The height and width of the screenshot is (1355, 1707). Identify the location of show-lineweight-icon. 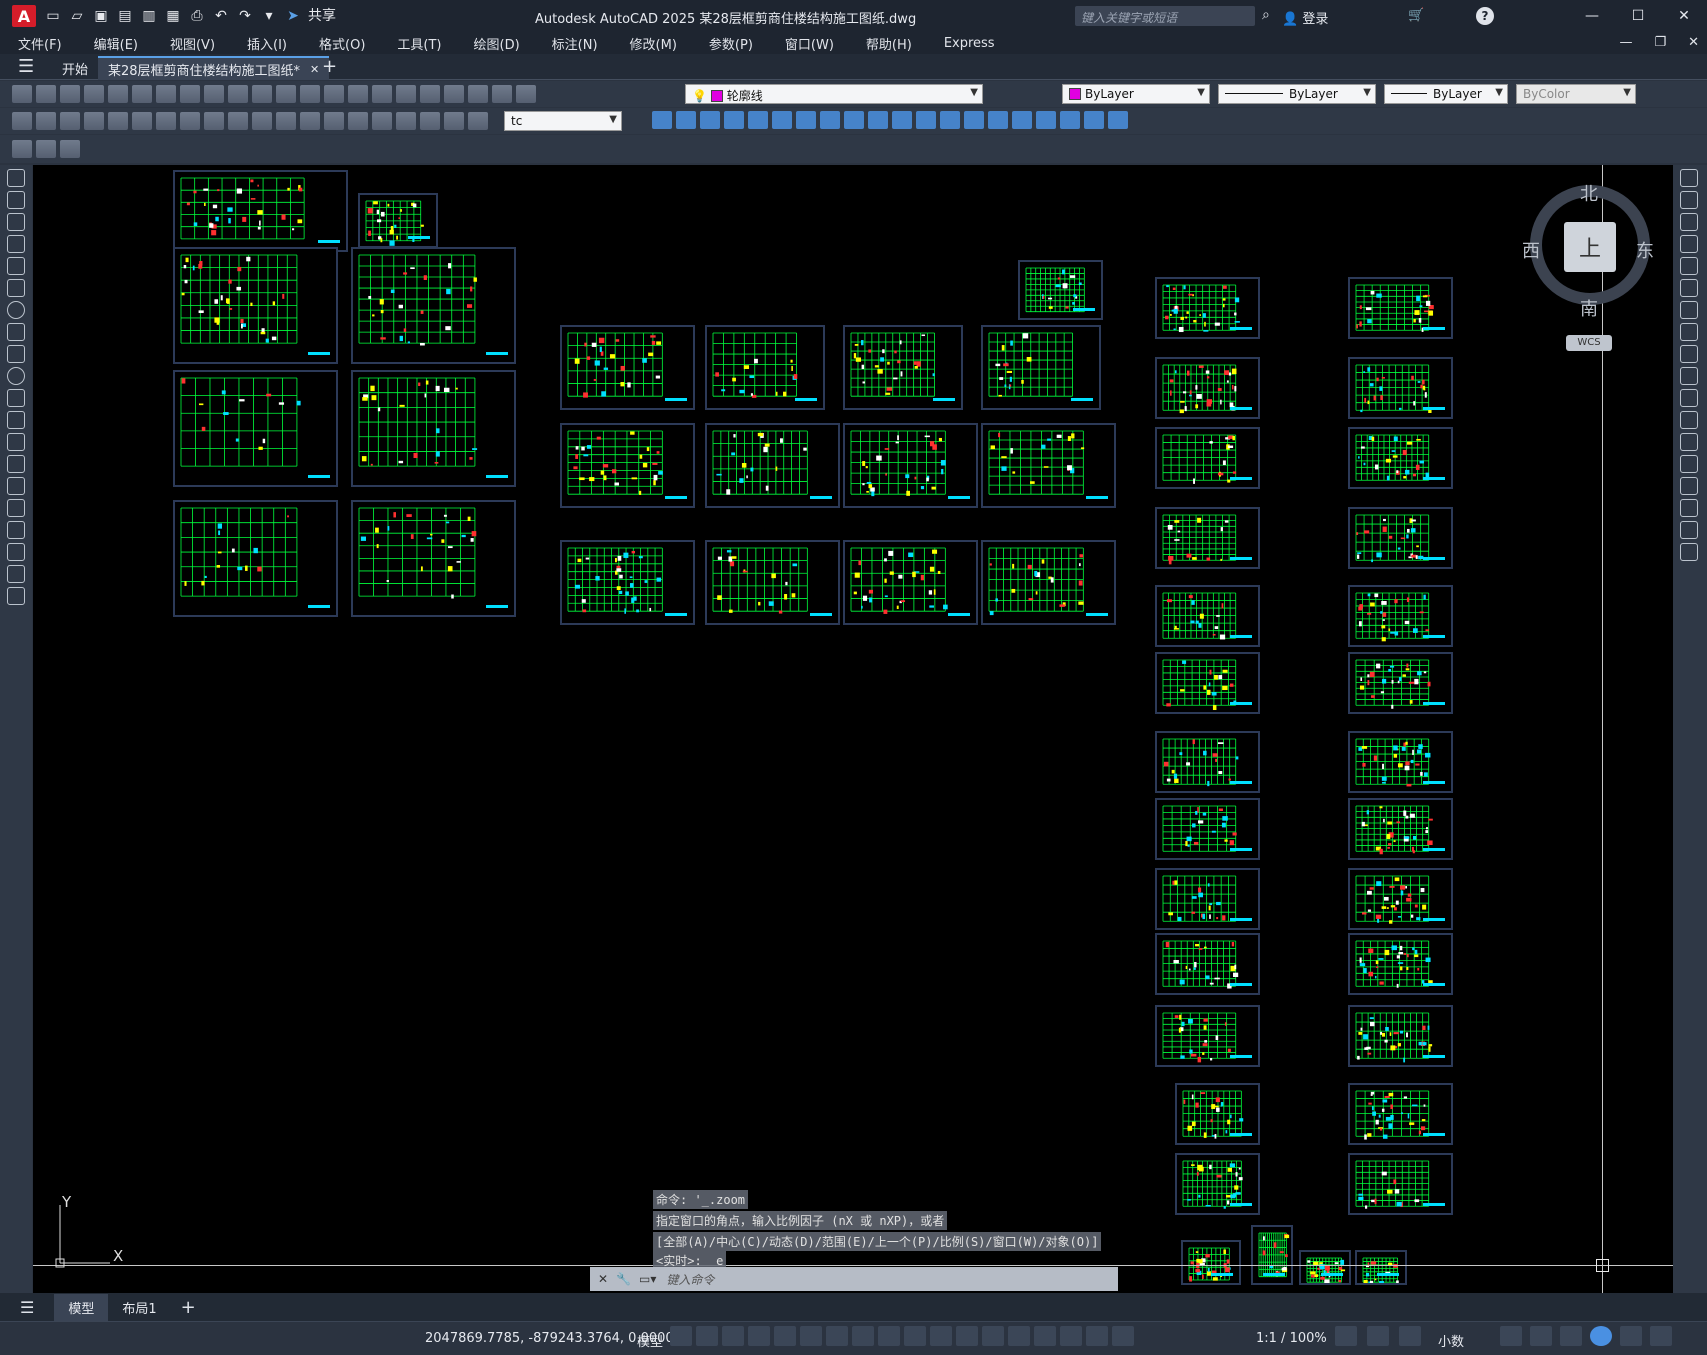
(915, 1336).